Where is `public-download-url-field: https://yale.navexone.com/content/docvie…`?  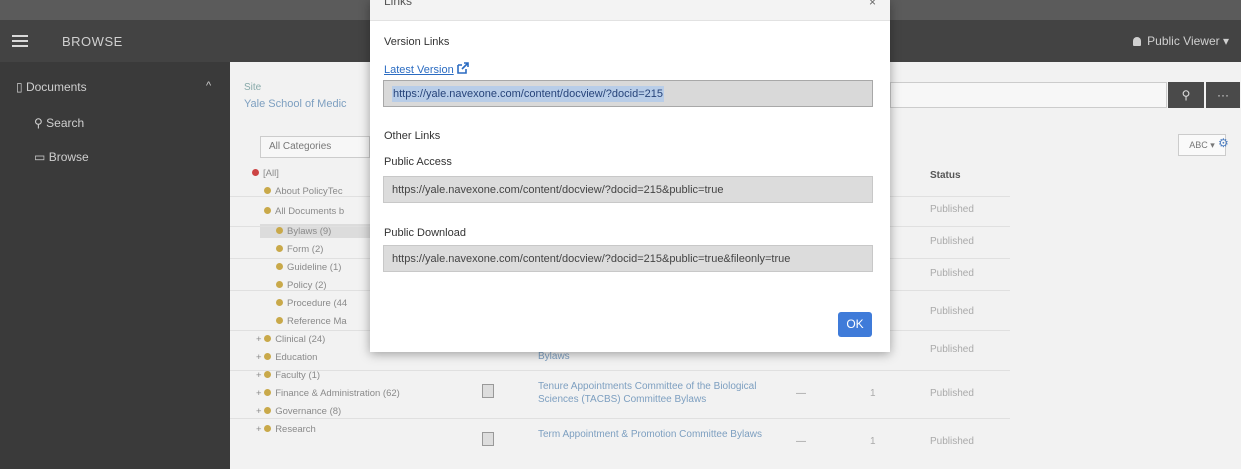
public-download-url-field: https://yale.navexone.com/content/docvie… is located at coordinates (628, 258).